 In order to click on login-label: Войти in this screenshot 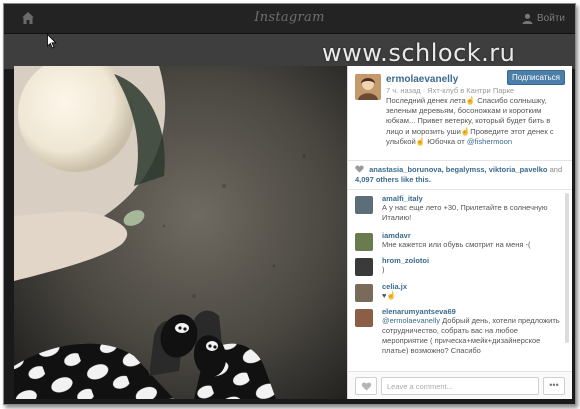, I will do `click(551, 18)`.